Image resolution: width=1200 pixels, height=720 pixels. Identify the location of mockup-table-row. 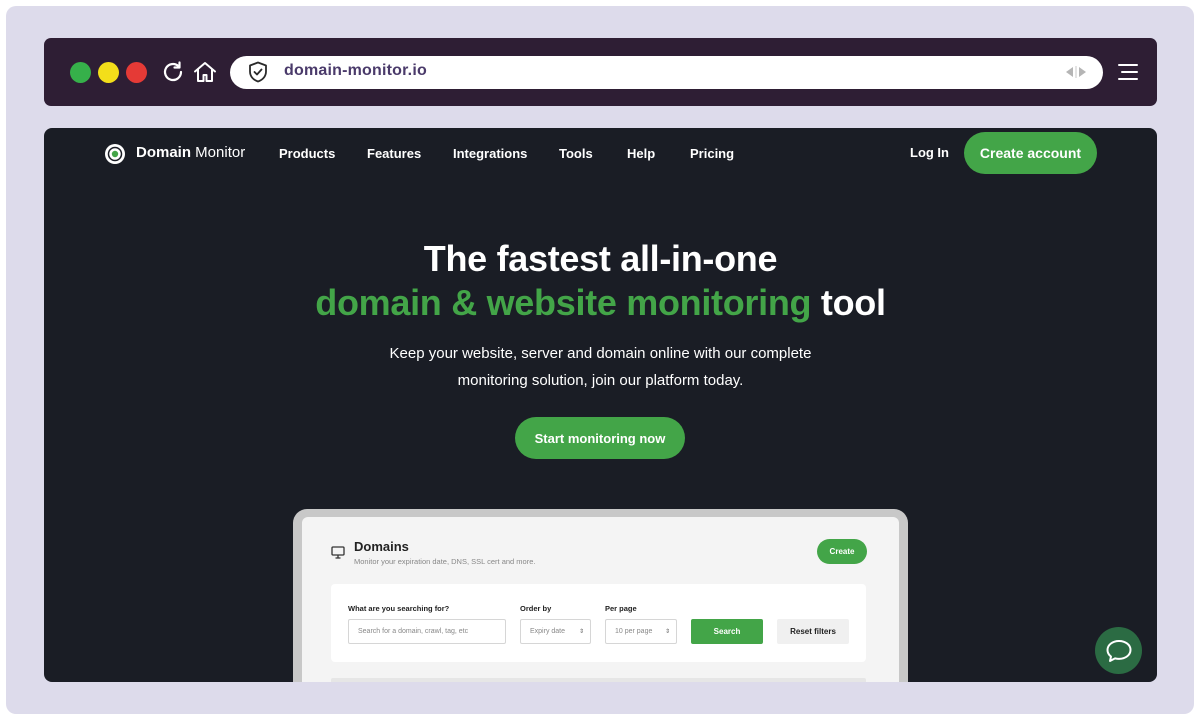
(598, 680).